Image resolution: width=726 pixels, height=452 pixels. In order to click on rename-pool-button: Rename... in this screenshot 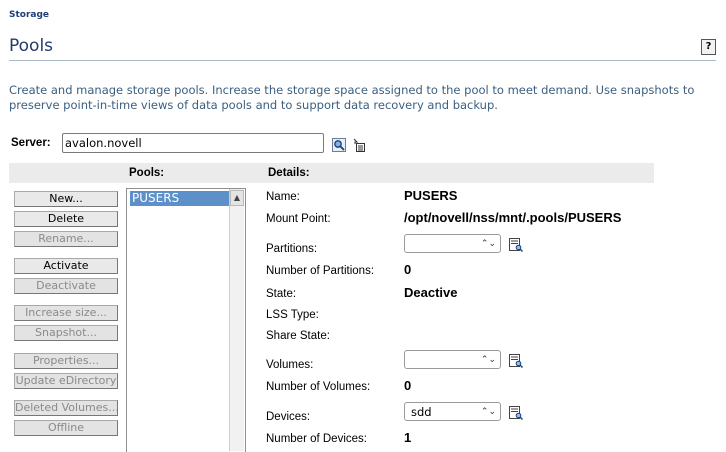, I will do `click(66, 239)`.